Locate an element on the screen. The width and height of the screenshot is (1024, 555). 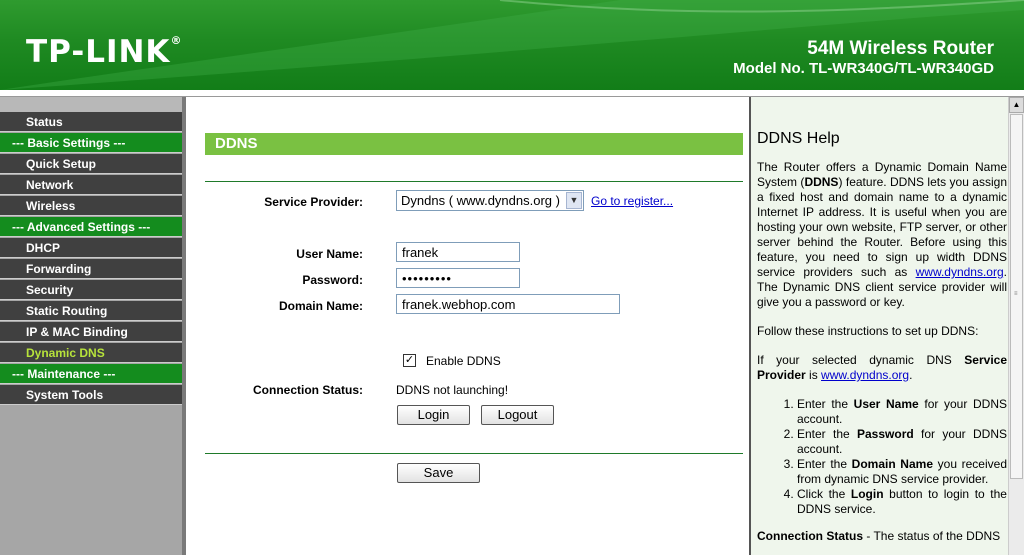
login-button: Login is located at coordinates (433, 415).